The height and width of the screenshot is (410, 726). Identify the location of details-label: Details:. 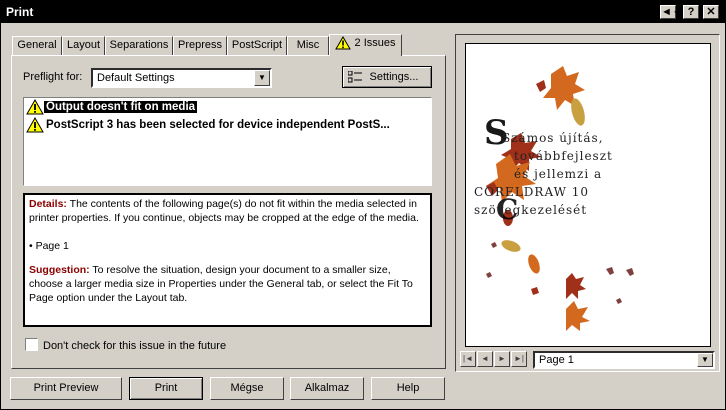
(48, 204).